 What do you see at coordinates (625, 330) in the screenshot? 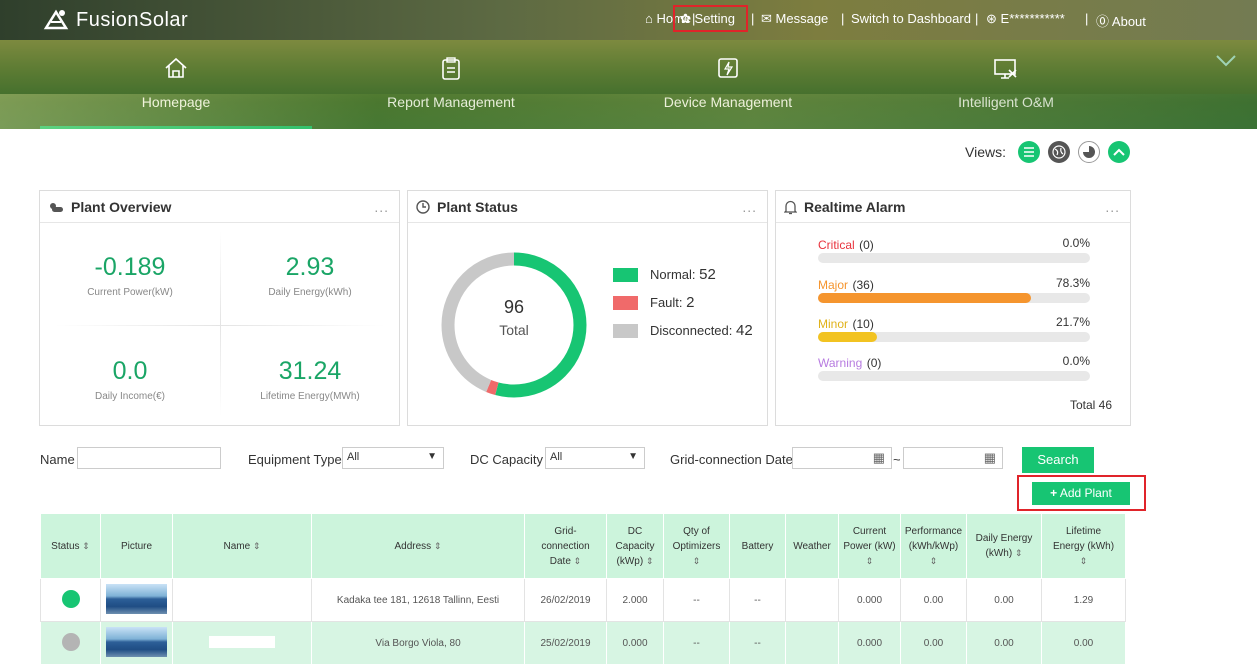
I see `disconnected-swatch` at bounding box center [625, 330].